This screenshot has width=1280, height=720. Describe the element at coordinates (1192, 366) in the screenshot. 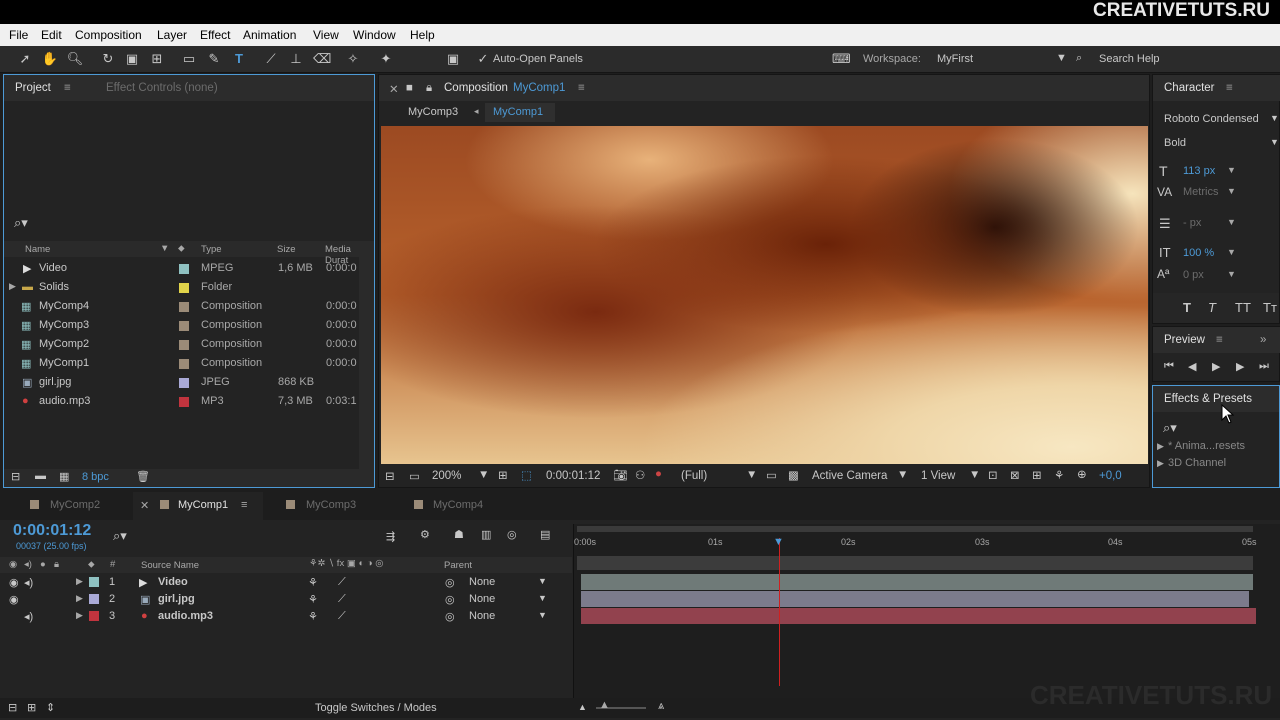

I see `prev-frame-icon: ◀` at that location.